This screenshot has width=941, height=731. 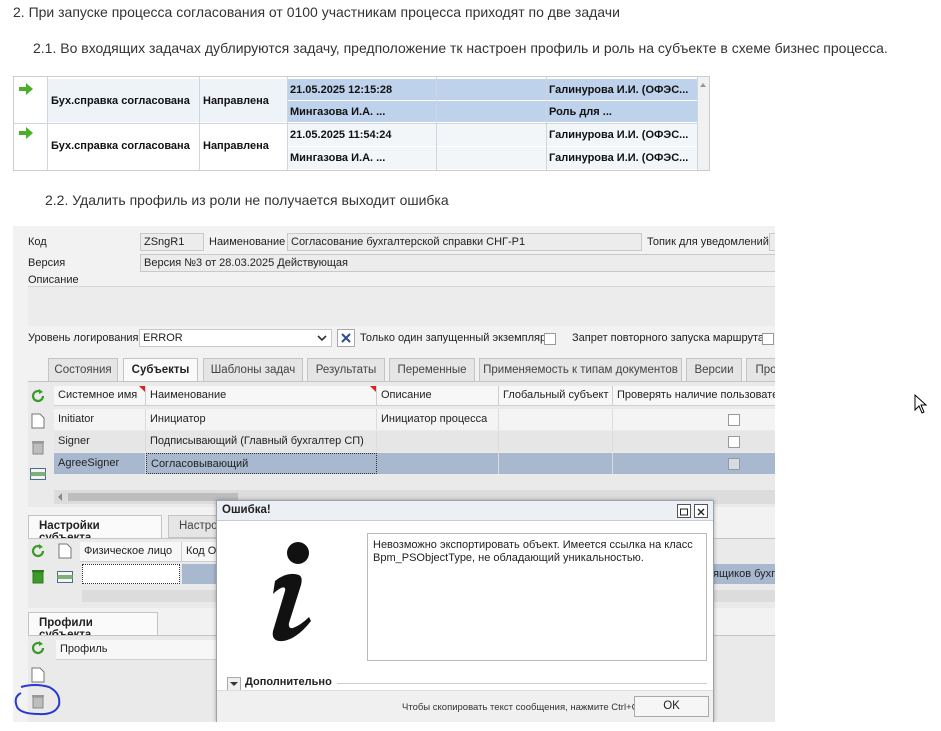 I want to click on tab-variables: Переменные, so click(x=432, y=370).